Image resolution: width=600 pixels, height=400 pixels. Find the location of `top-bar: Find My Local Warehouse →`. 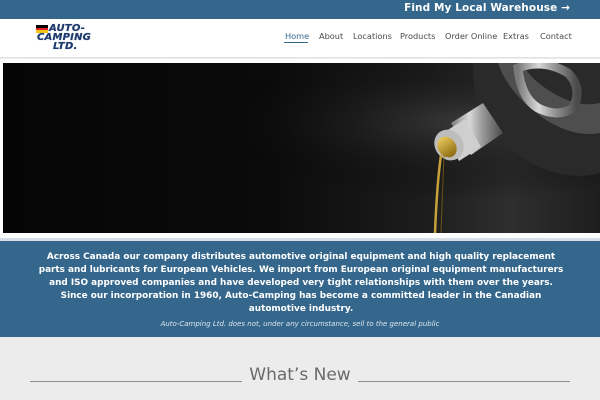

top-bar: Find My Local Warehouse → is located at coordinates (300, 9).